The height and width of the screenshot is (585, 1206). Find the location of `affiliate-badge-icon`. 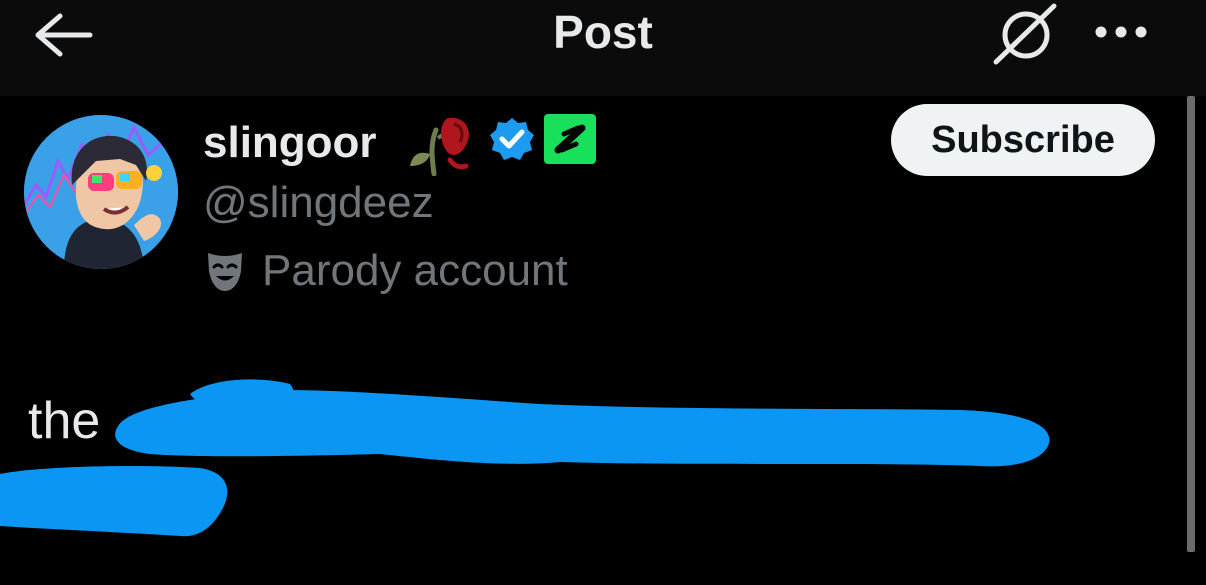

affiliate-badge-icon is located at coordinates (570, 139).